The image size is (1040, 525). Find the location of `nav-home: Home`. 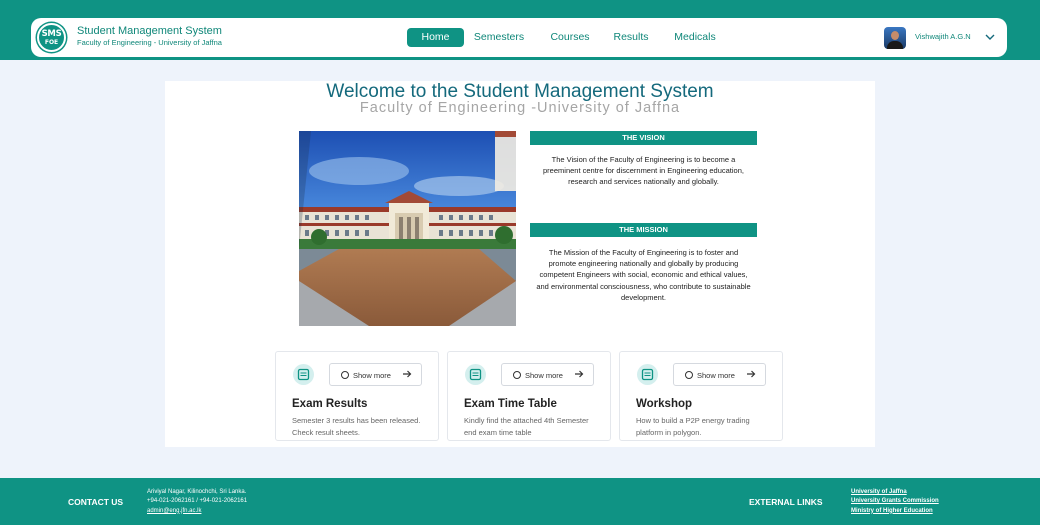

nav-home: Home is located at coordinates (435, 37).